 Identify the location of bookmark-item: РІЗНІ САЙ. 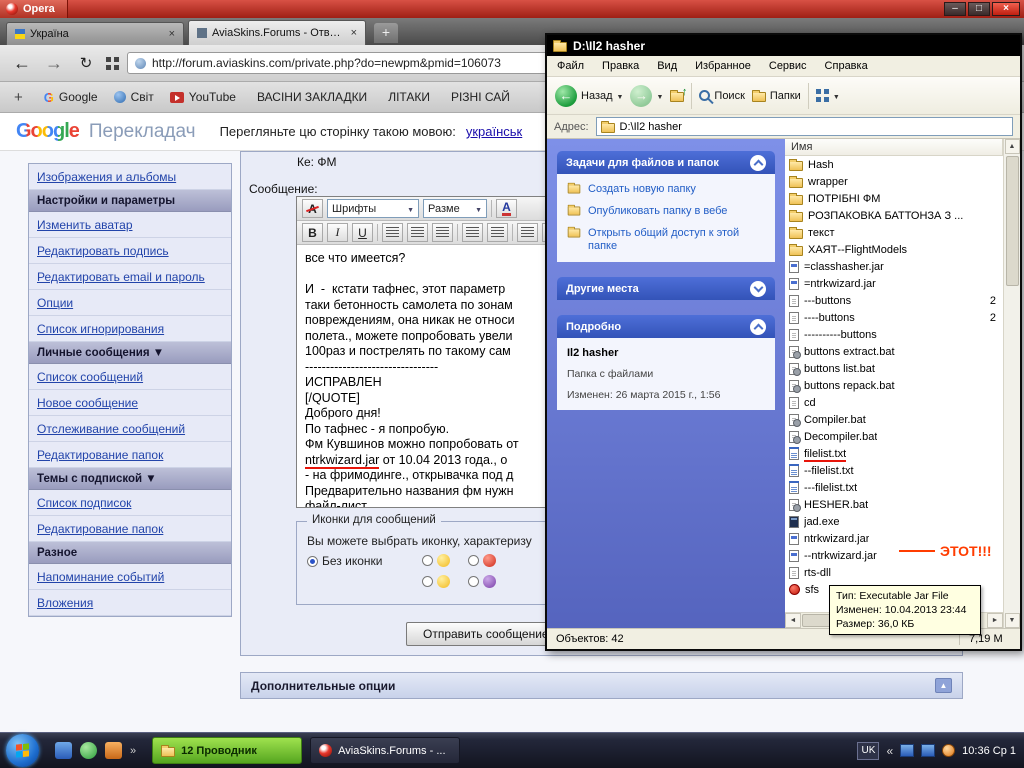
(478, 97).